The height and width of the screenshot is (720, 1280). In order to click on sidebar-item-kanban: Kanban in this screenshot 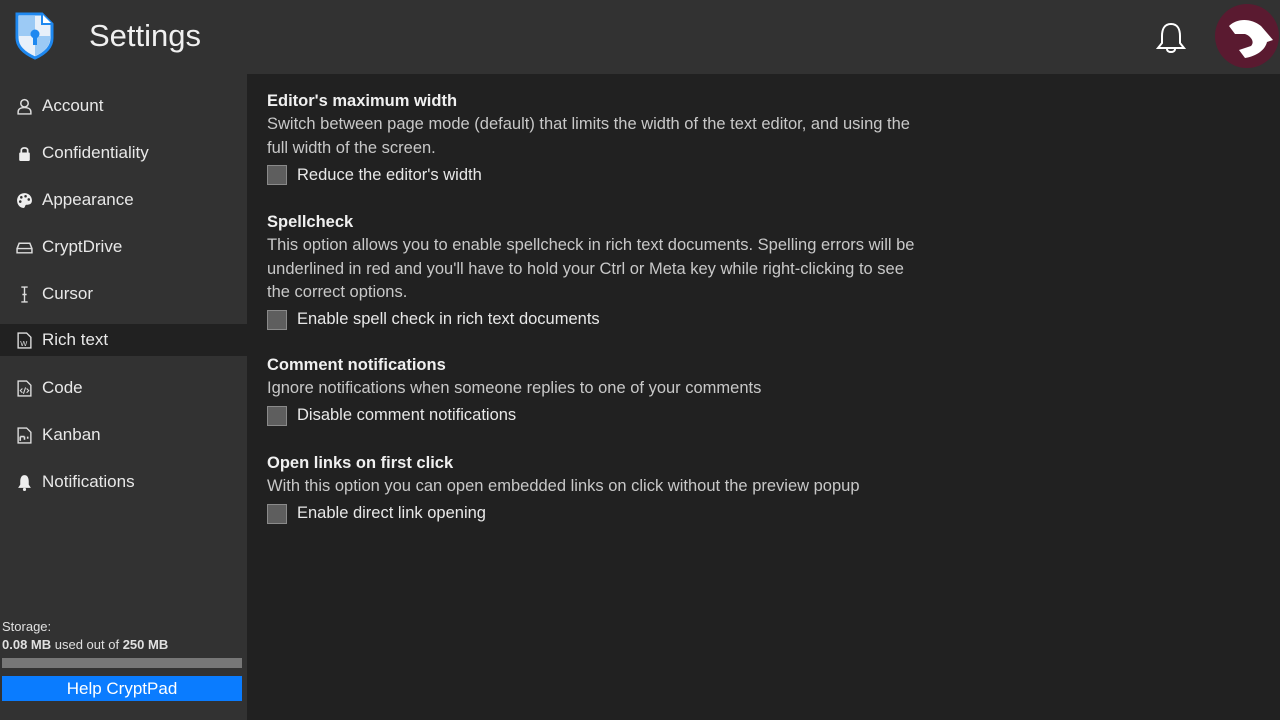, I will do `click(123, 435)`.